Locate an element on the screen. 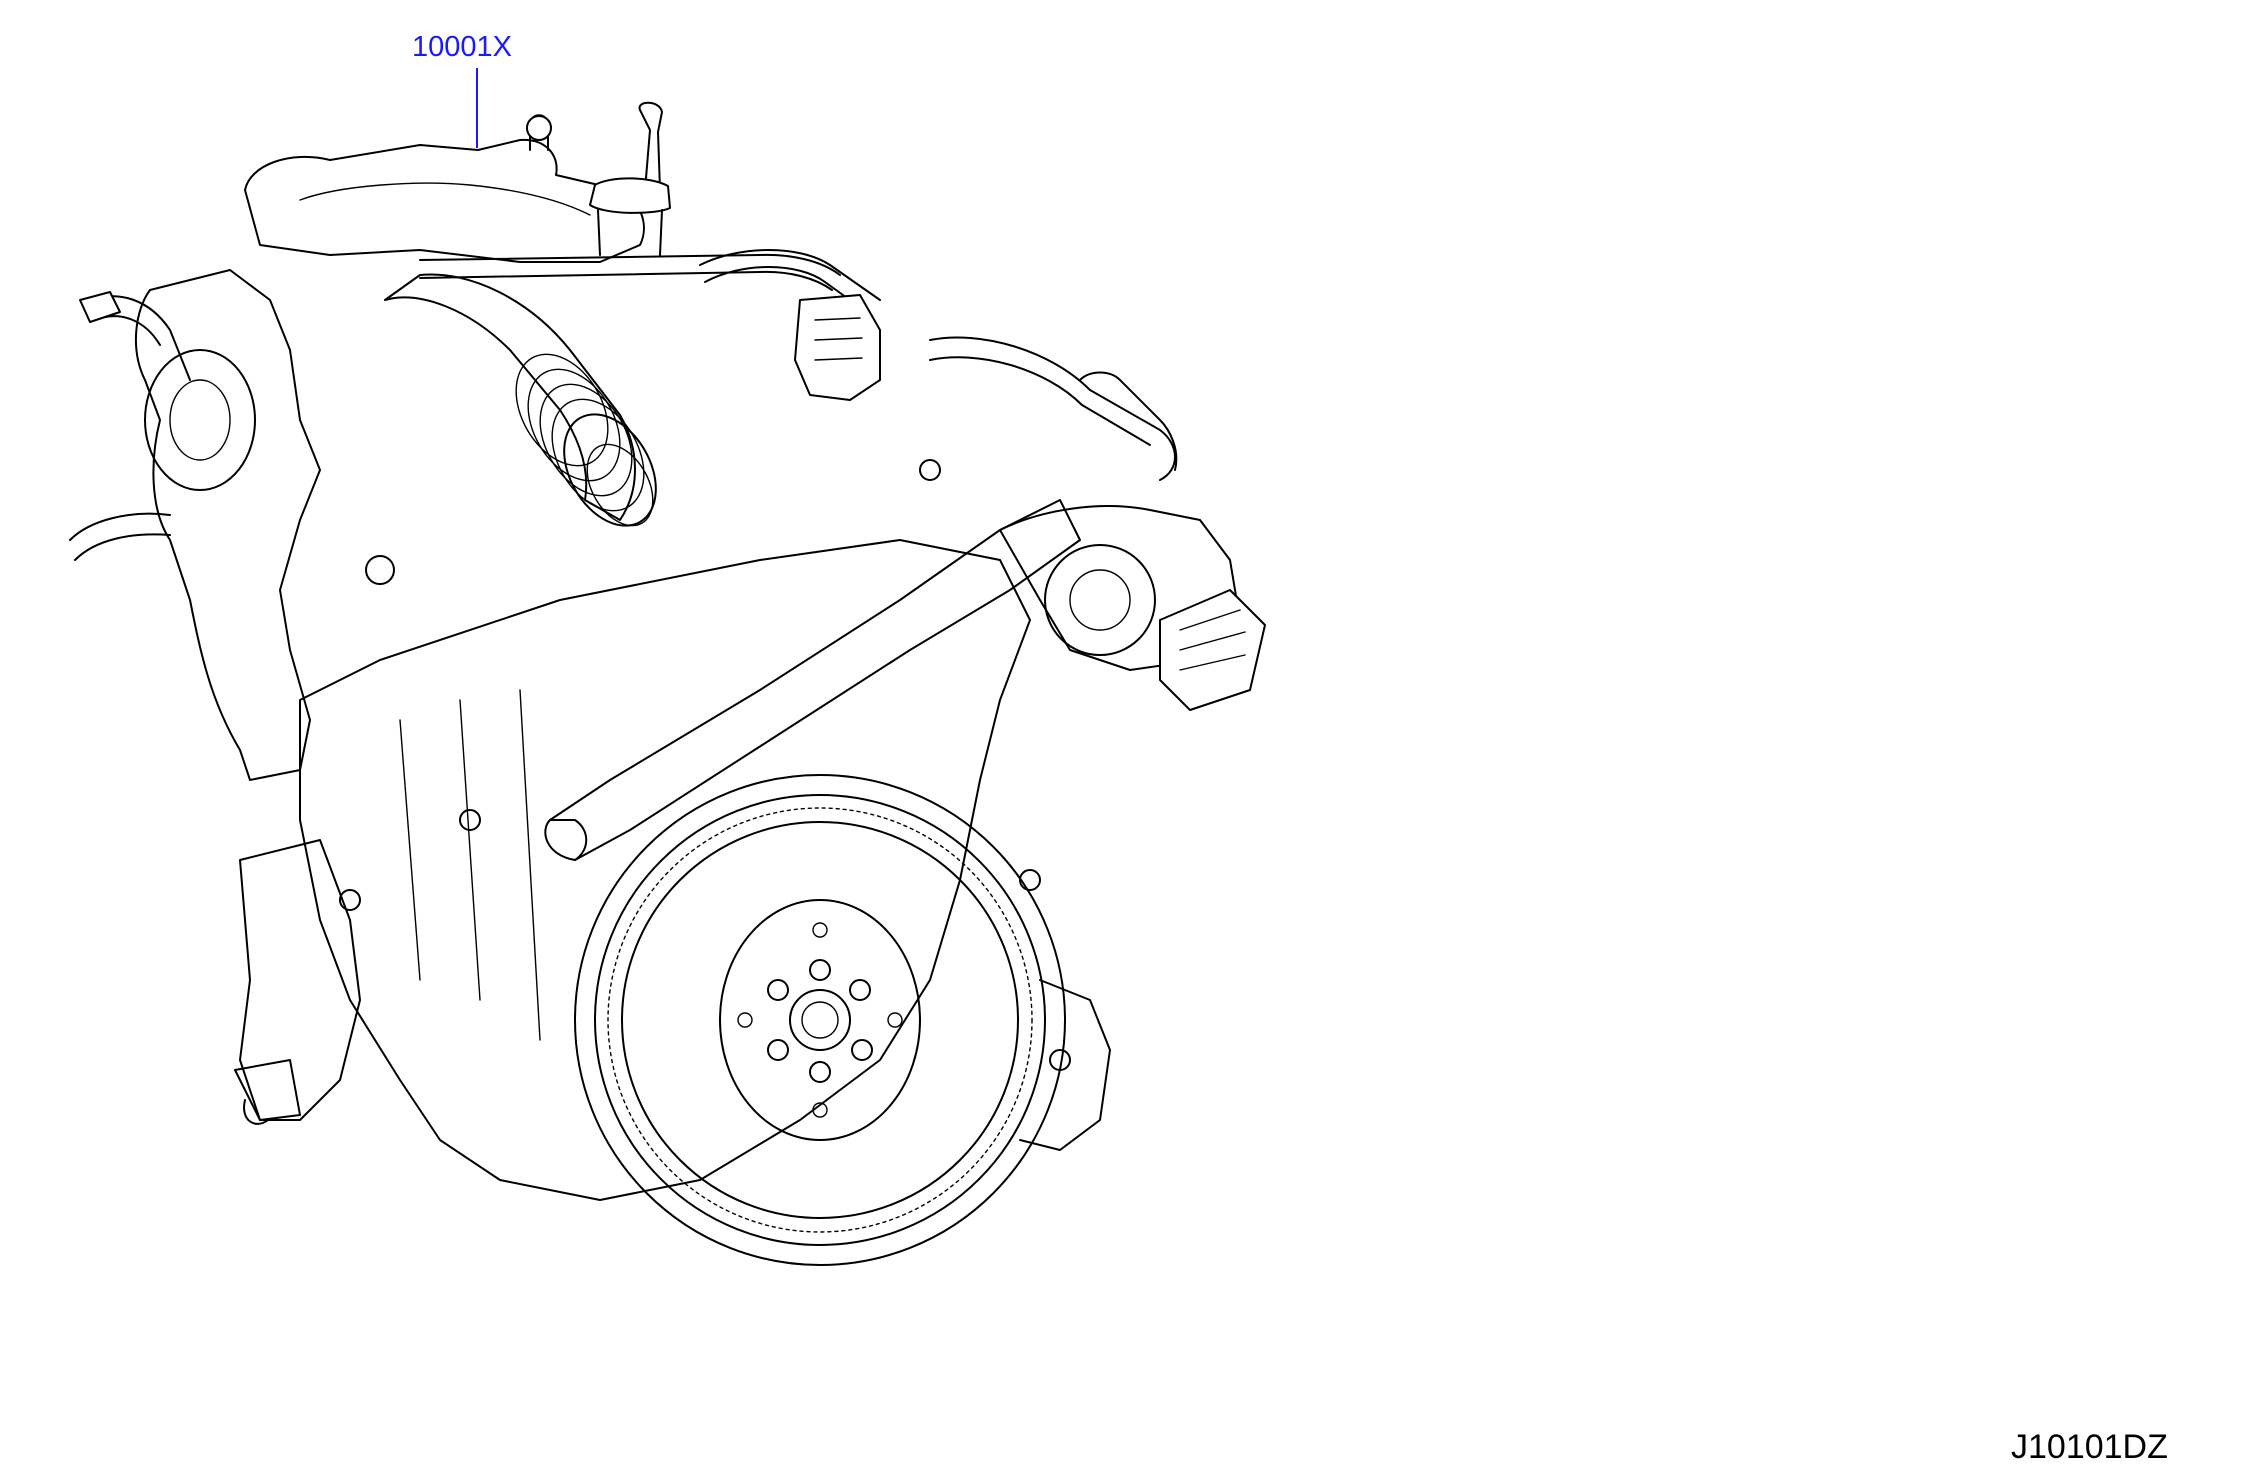 The image size is (2261, 1484). head-cover-inner is located at coordinates (445, 199).